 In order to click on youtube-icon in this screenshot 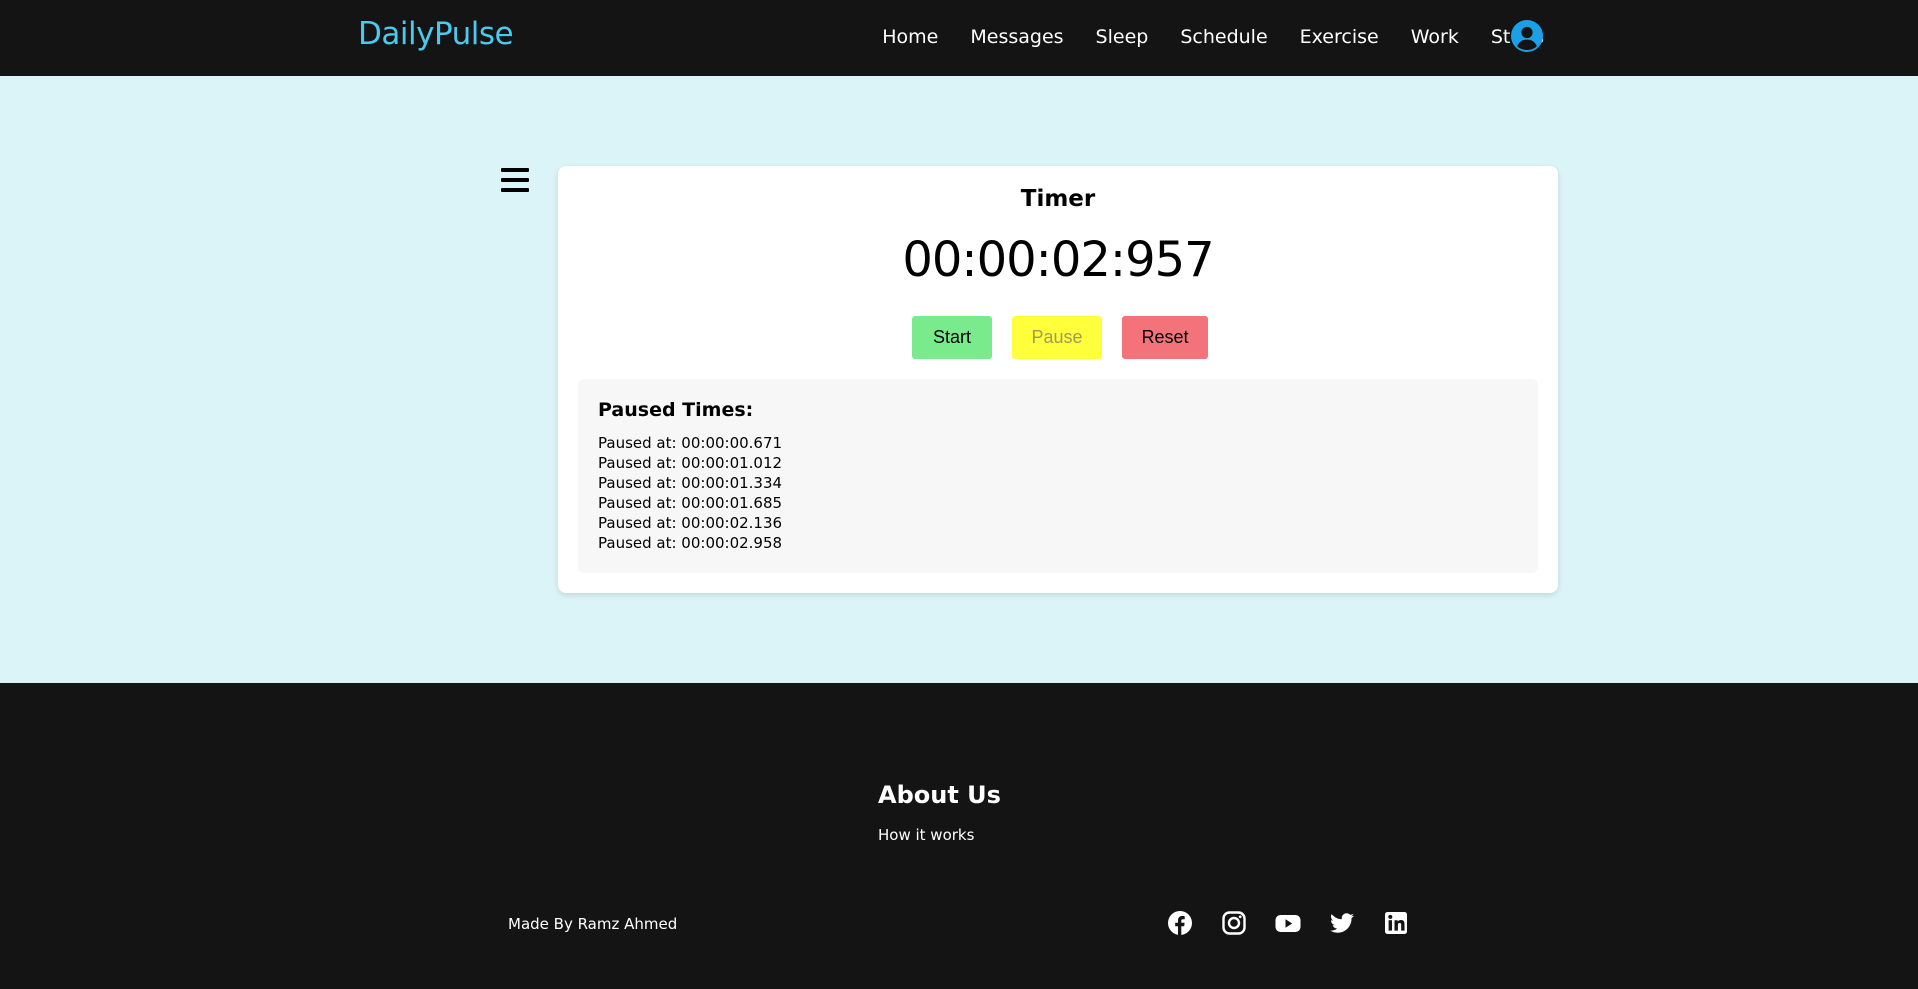, I will do `click(1288, 923)`.